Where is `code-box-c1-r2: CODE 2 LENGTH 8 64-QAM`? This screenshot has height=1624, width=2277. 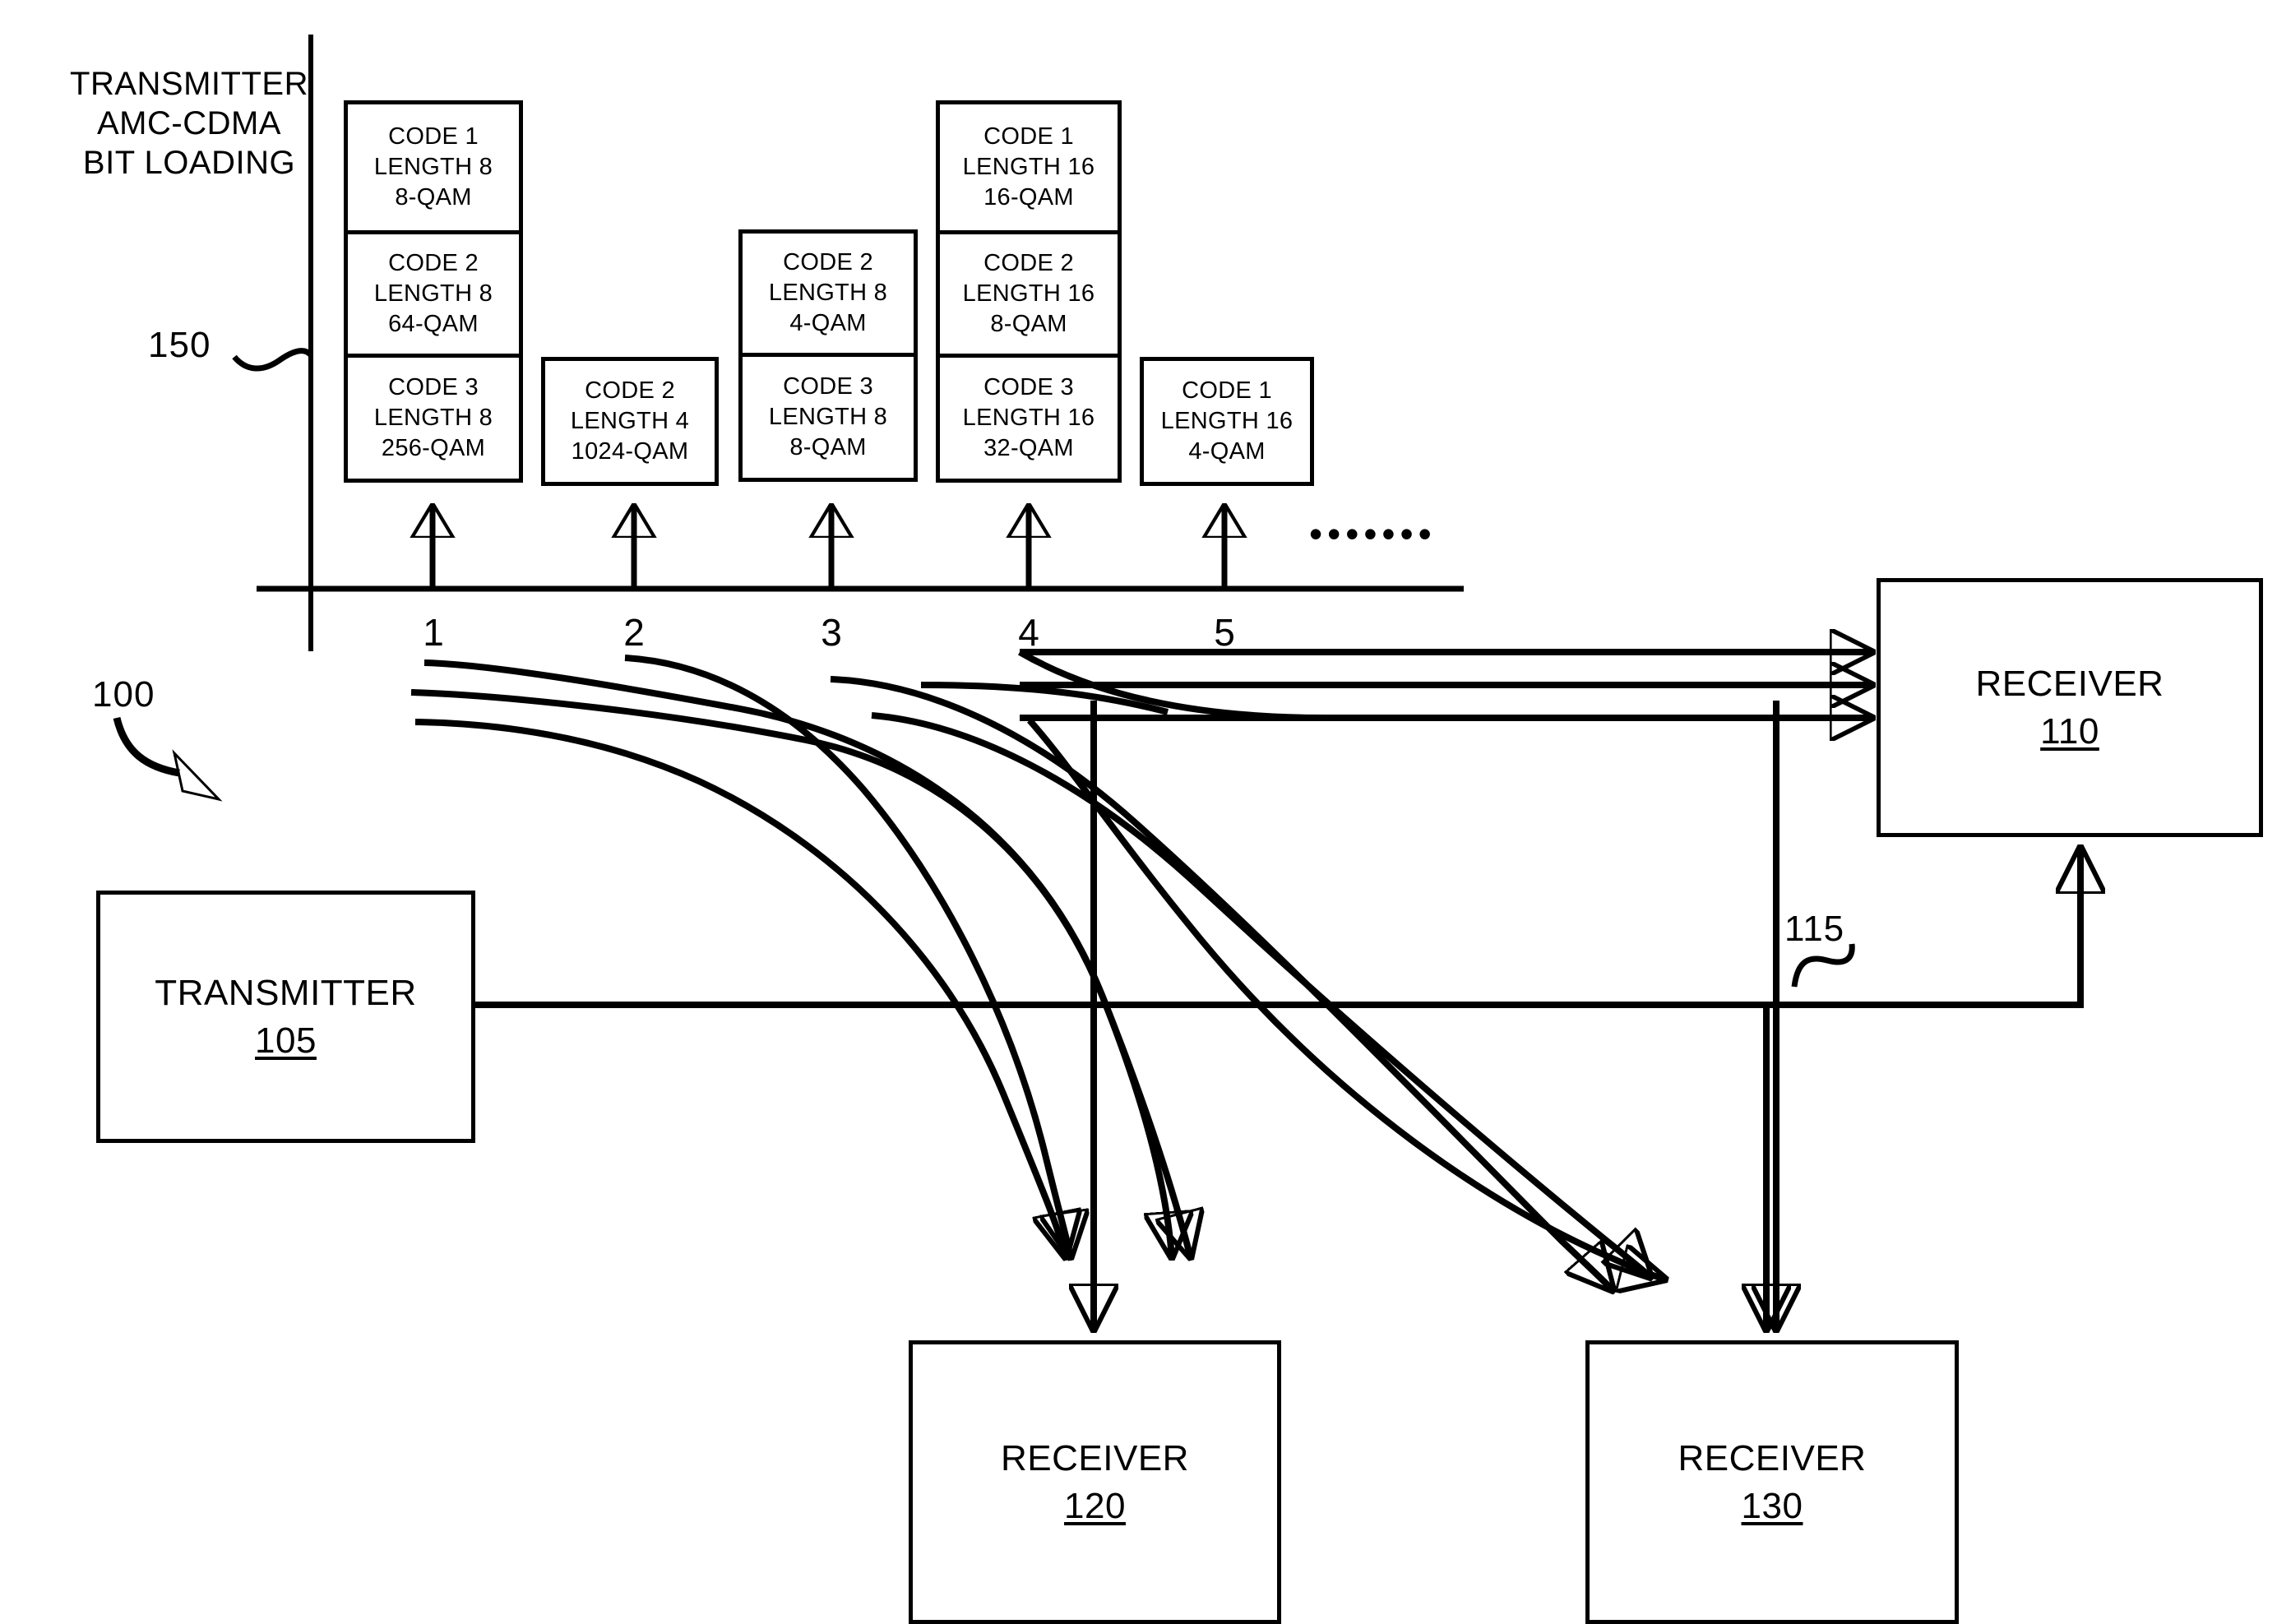
code-box-c1-r2: CODE 2 LENGTH 8 64-QAM is located at coordinates (433, 294).